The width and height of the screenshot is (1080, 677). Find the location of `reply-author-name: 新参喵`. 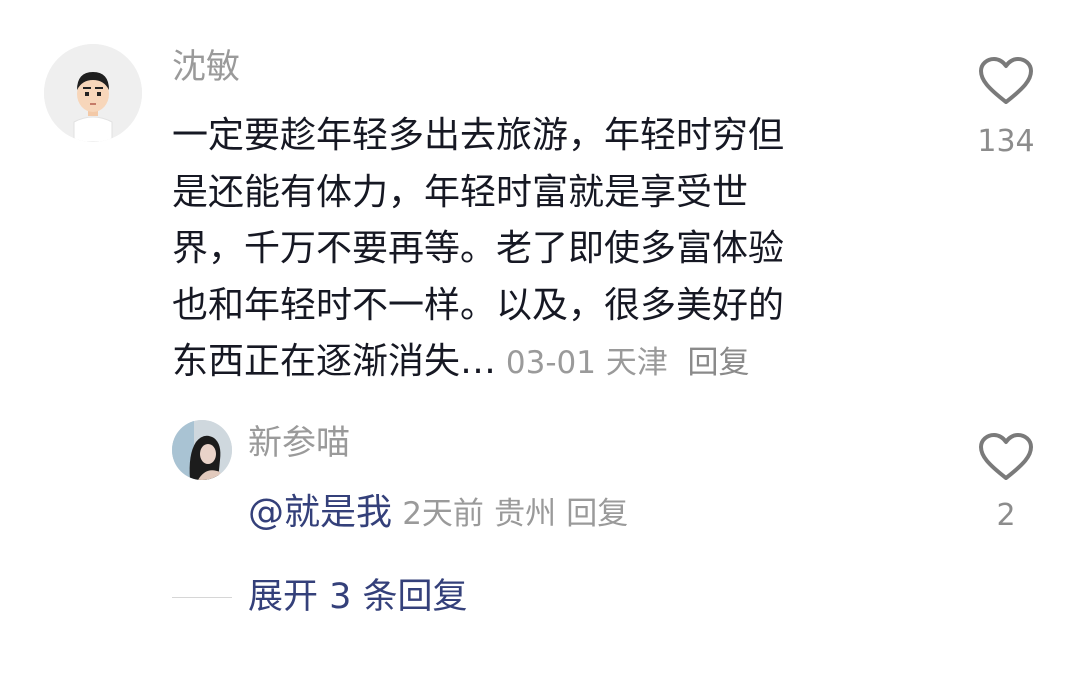

reply-author-name: 新参喵 is located at coordinates (299, 443).